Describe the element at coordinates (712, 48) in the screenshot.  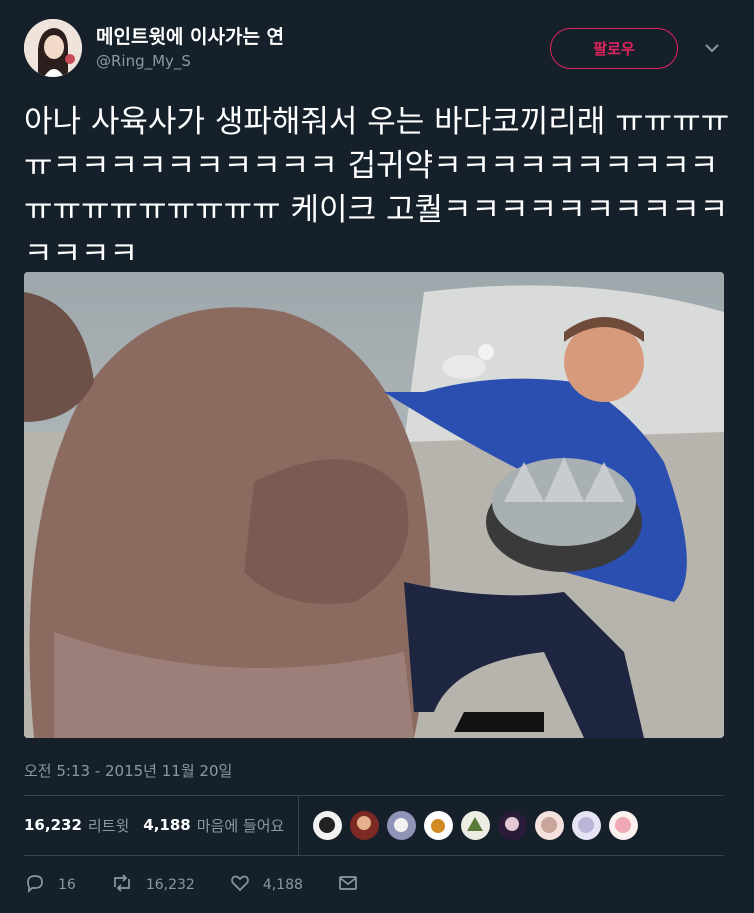
I see `chevron-down-icon` at that location.